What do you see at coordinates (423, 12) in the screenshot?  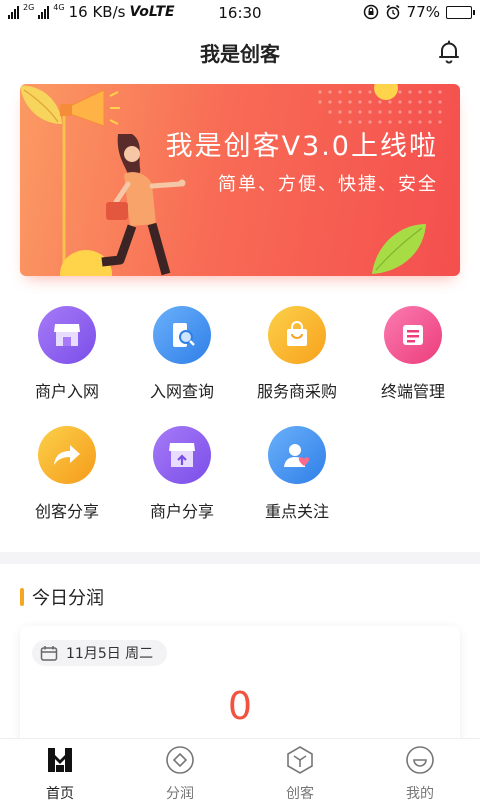 I see `battery-percent: 77%` at bounding box center [423, 12].